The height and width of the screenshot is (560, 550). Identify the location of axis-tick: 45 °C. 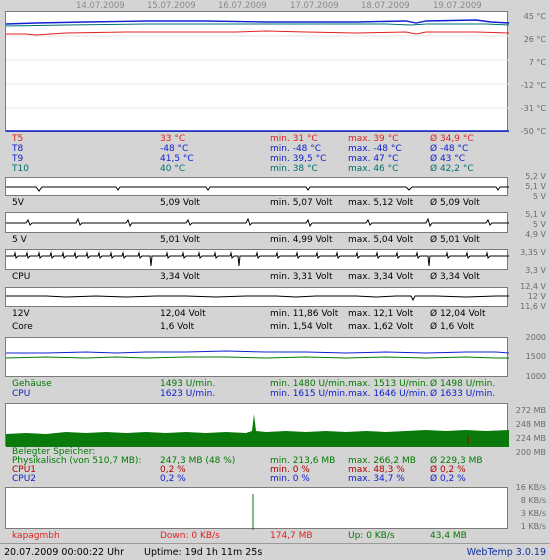
(534, 16).